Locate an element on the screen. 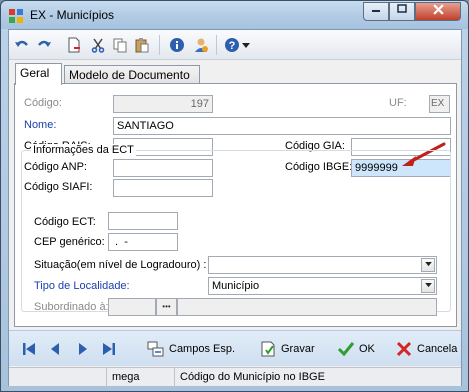 This screenshot has width=469, height=392. campos-esp-button: Campos Esp. is located at coordinates (191, 349).